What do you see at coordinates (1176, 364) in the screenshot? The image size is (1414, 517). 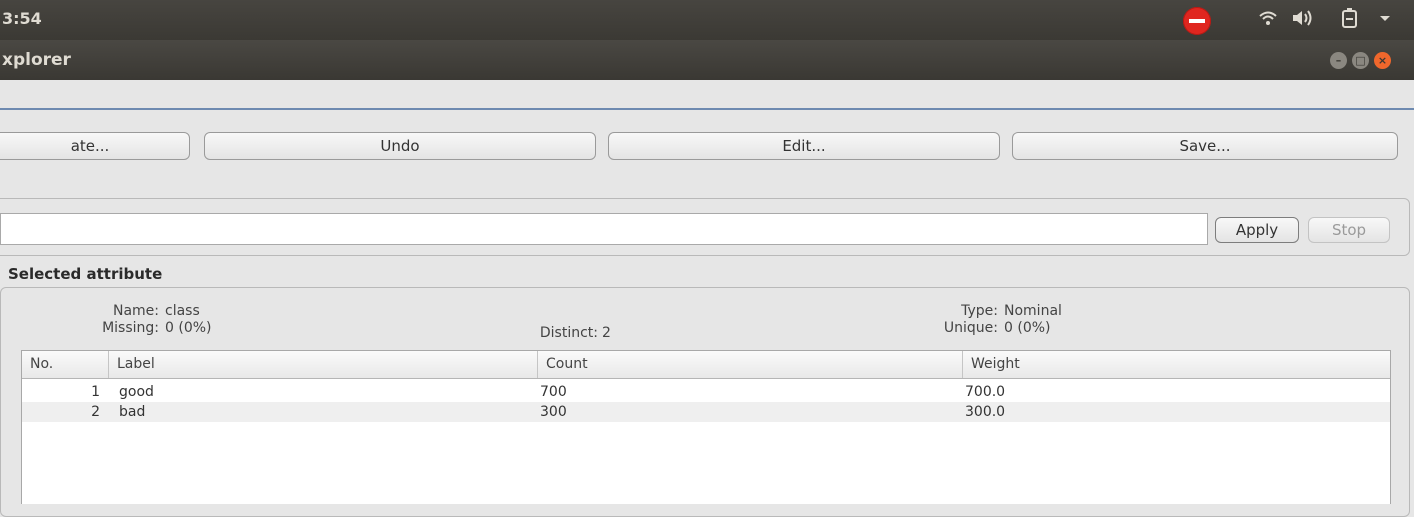 I see `column-header-weight: Weight` at bounding box center [1176, 364].